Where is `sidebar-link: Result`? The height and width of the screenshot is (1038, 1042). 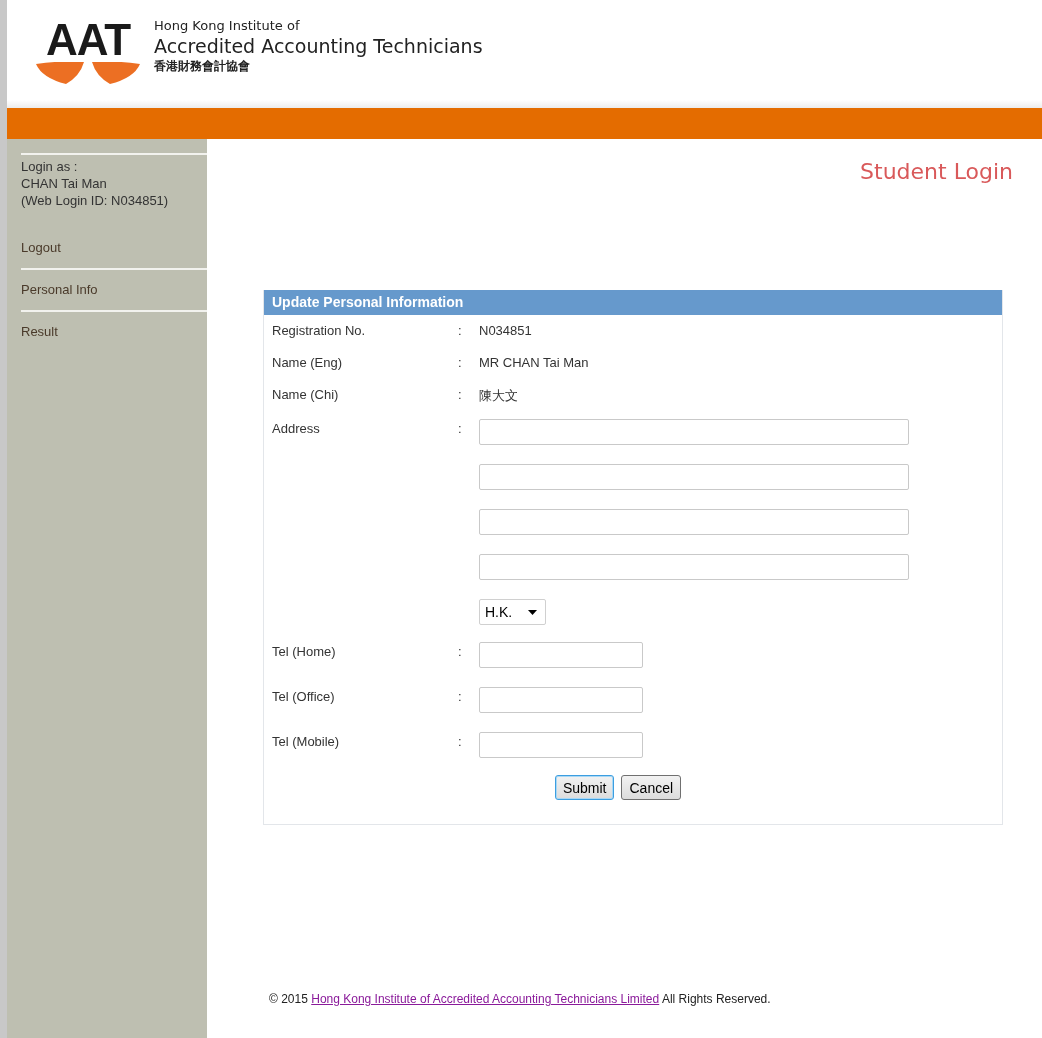
sidebar-link: Result is located at coordinates (114, 332).